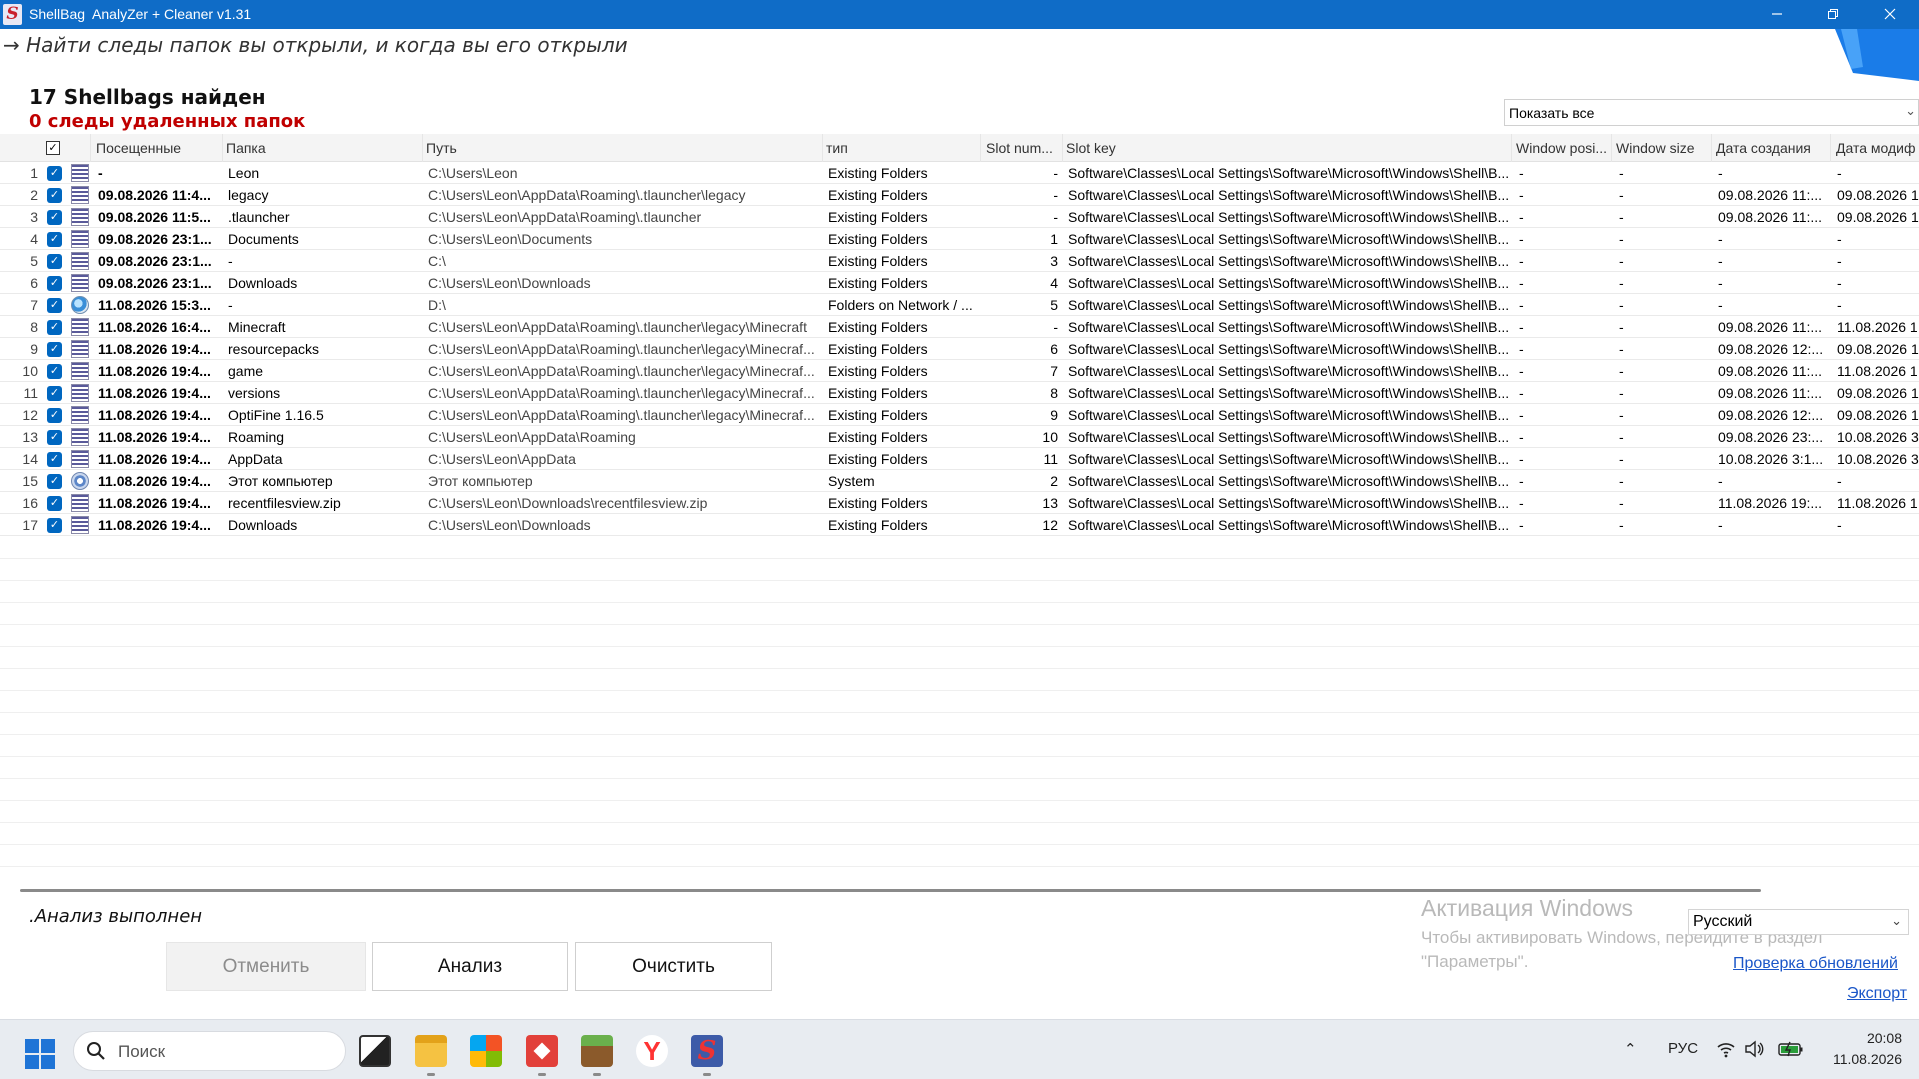 This screenshot has width=1919, height=1079. I want to click on file-explorer-icon, so click(431, 1051).